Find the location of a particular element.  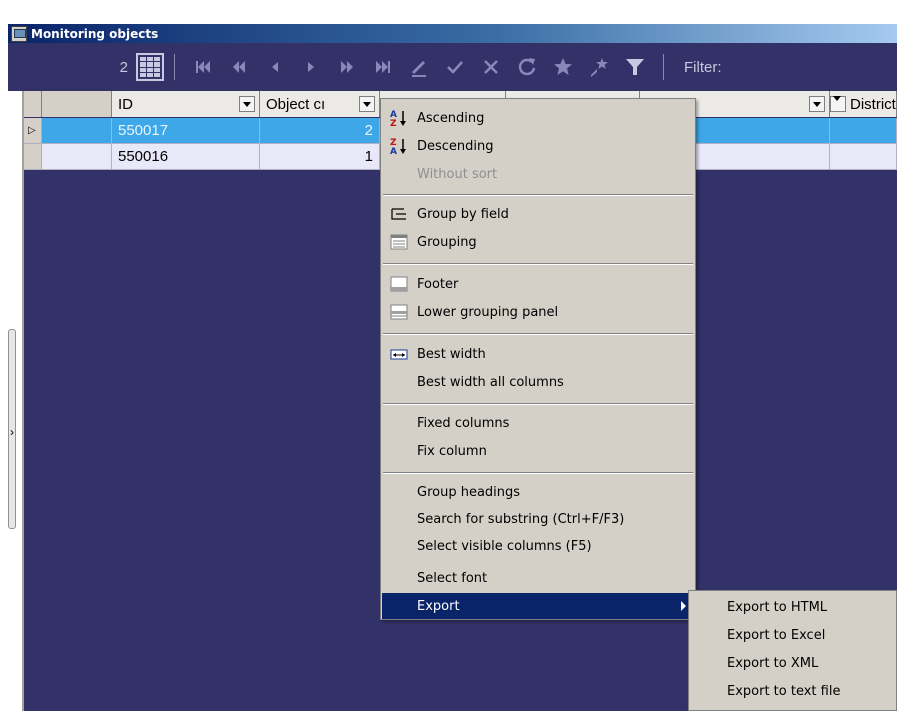

filter-icon is located at coordinates (635, 67).